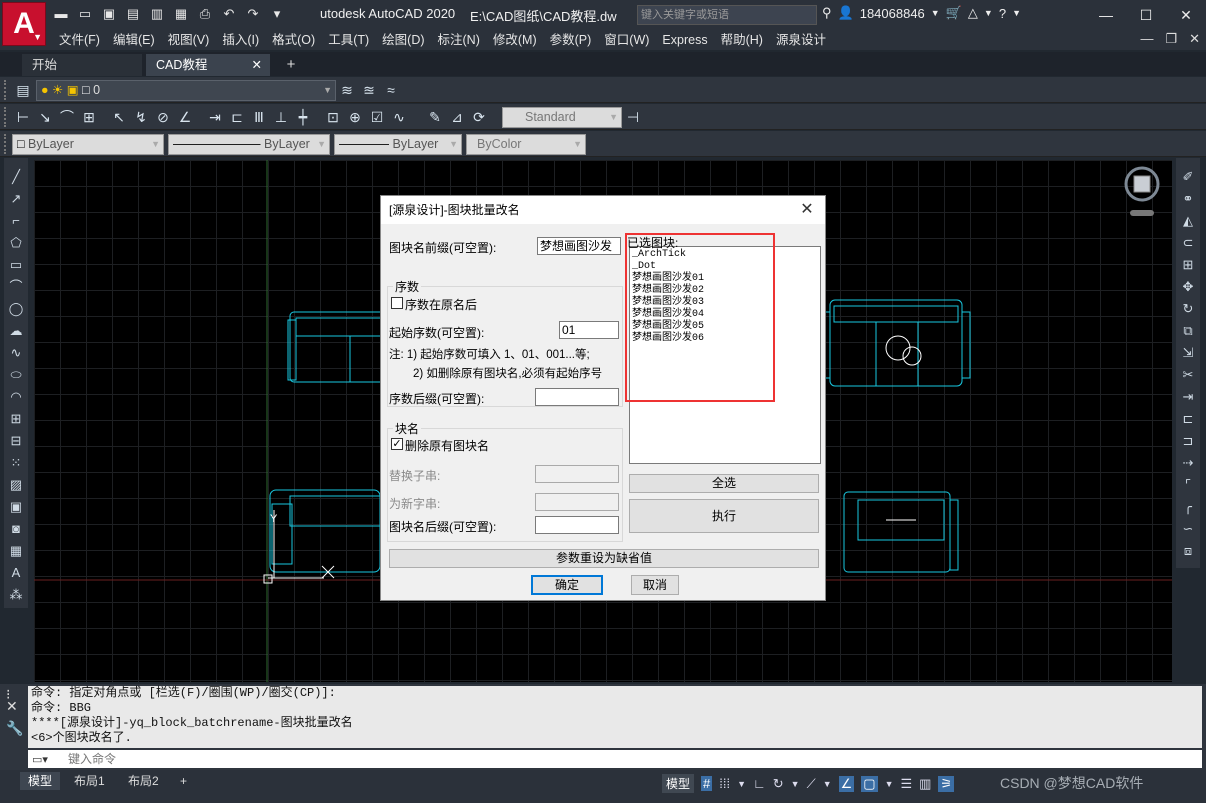 This screenshot has height=803, width=1206. I want to click on open-folder-icon: ▭, so click(85, 14).